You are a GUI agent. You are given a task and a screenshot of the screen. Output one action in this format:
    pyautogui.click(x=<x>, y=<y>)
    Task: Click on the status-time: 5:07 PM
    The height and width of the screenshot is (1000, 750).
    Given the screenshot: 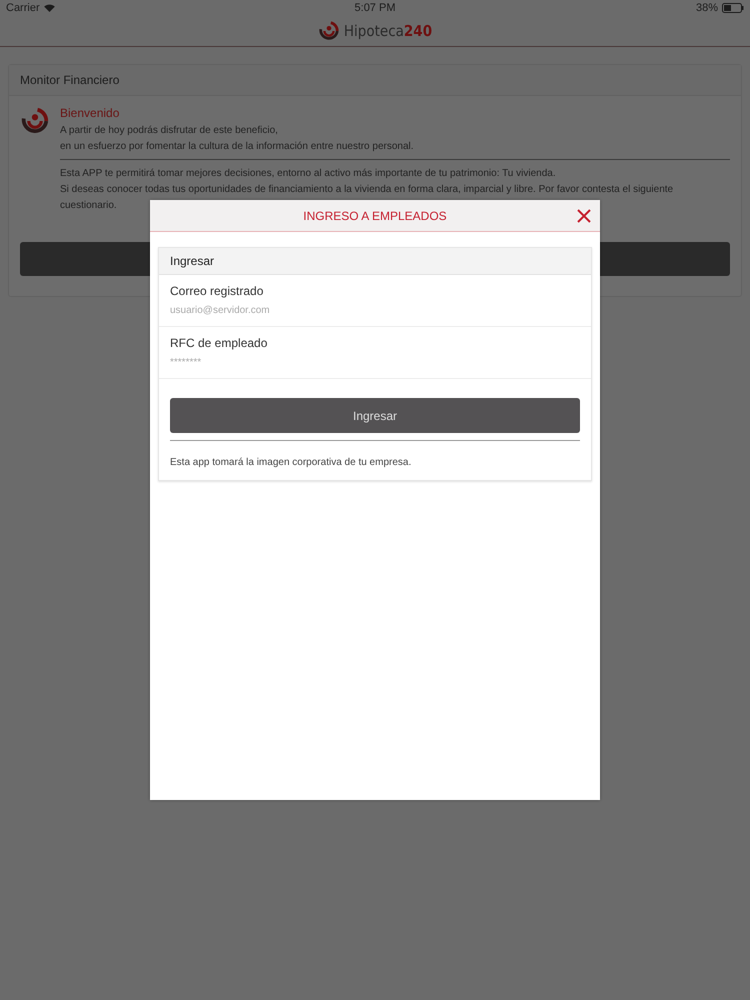 What is the action you would take?
    pyautogui.click(x=375, y=8)
    